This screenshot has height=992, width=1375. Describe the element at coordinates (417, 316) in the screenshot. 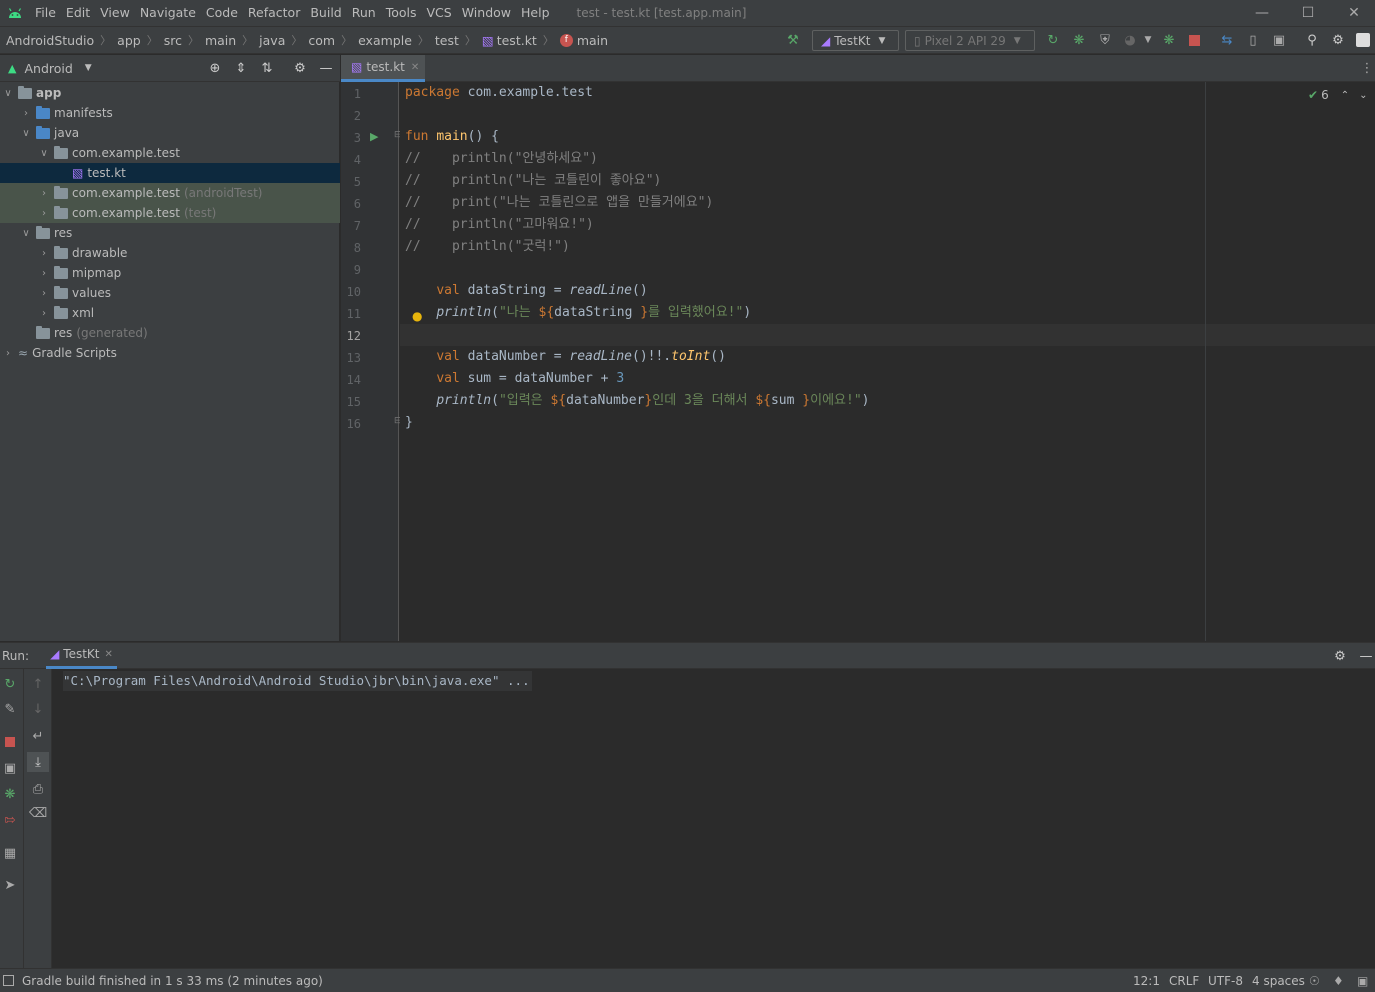

I see `intention-bulb-icon: ●` at that location.